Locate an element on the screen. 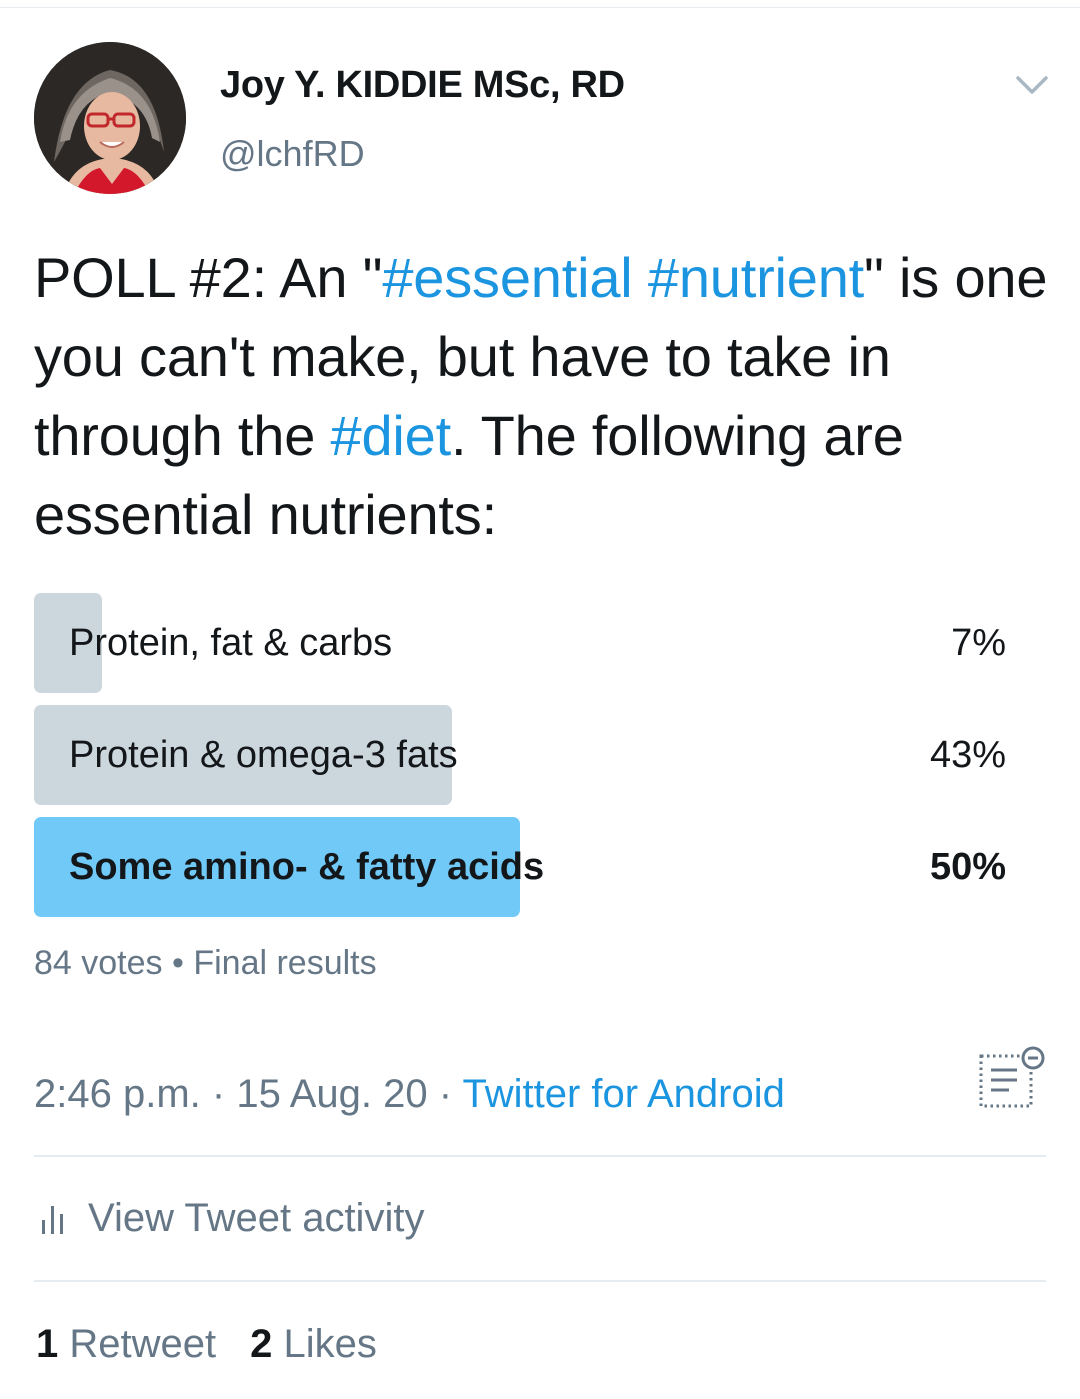  chevron-down-icon is located at coordinates (1032, 85).